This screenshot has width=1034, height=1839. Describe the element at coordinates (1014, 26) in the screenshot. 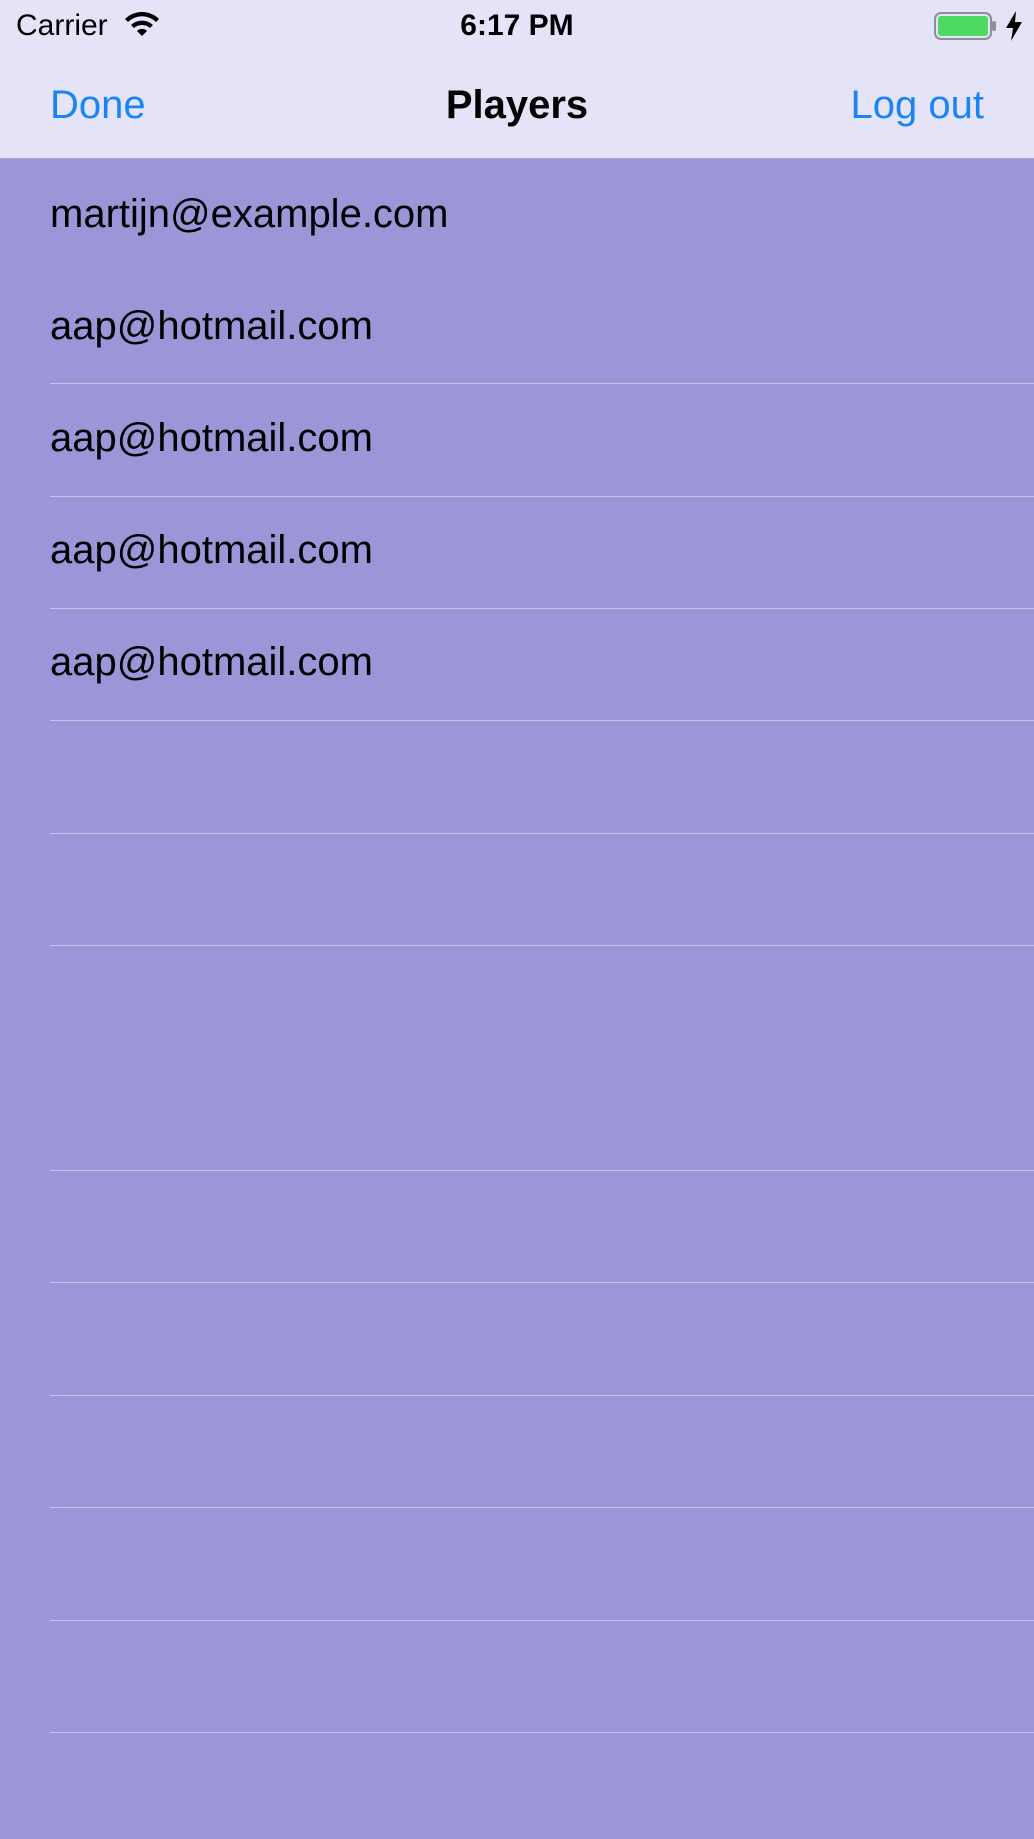

I see `charging-bolt-icon` at that location.